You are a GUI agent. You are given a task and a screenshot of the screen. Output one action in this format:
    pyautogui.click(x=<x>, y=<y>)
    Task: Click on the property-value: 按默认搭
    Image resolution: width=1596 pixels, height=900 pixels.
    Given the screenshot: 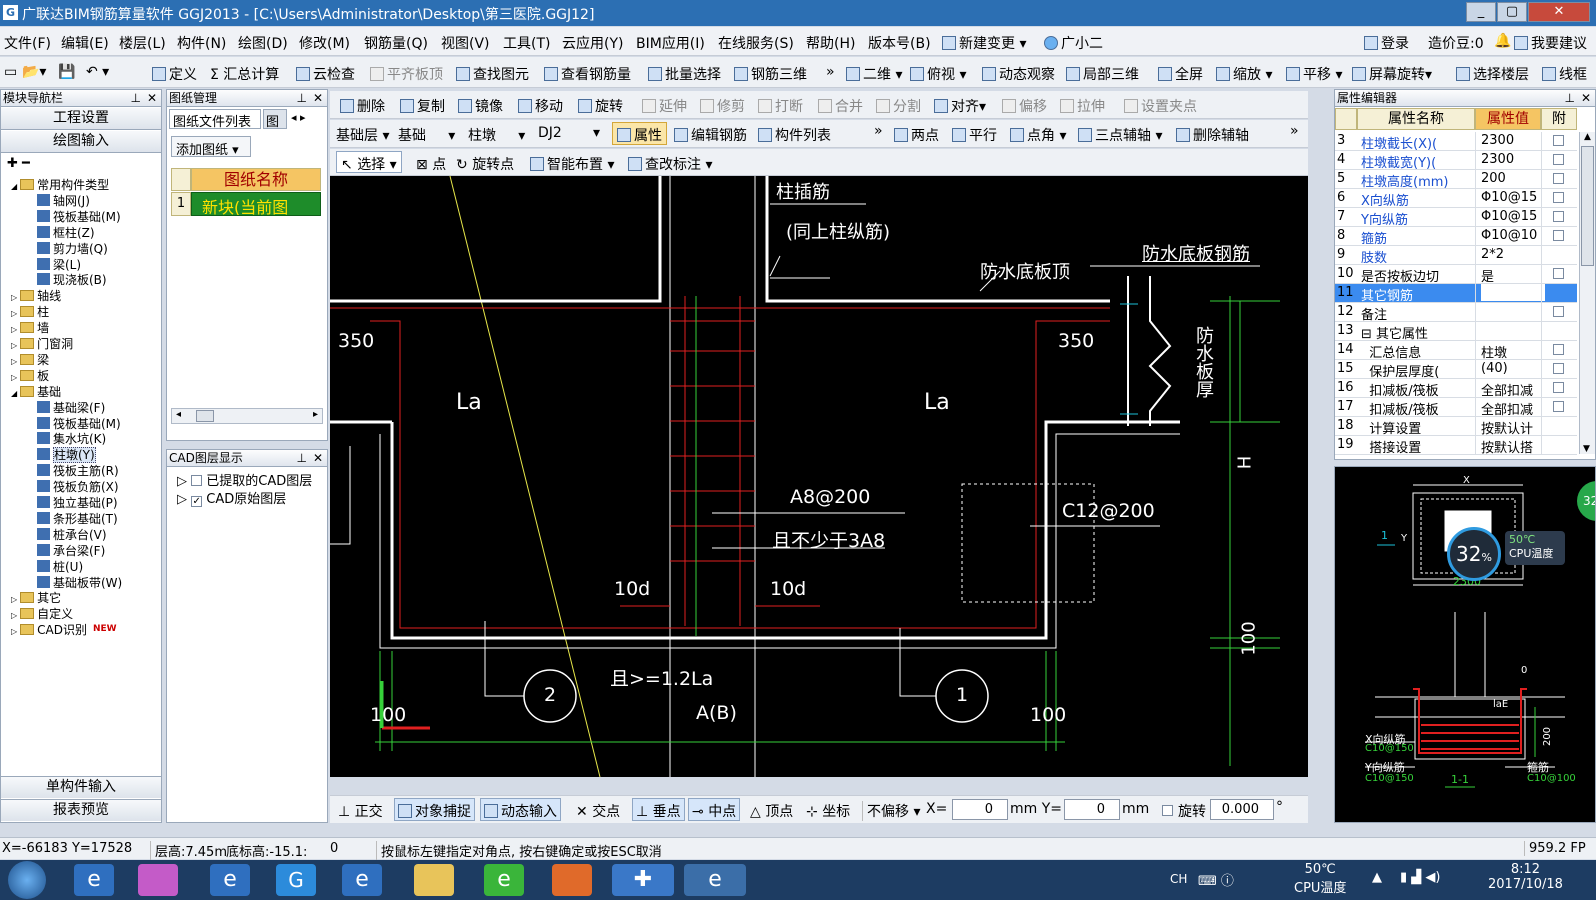 What is the action you would take?
    pyautogui.click(x=1507, y=446)
    